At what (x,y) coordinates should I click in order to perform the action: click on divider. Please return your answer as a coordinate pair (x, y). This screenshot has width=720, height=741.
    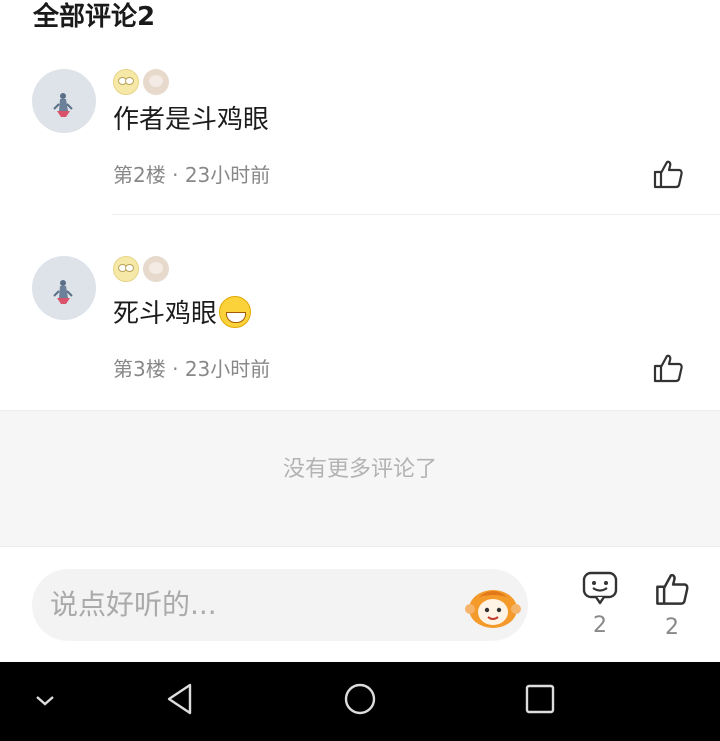
    Looking at the image, I should click on (416, 214).